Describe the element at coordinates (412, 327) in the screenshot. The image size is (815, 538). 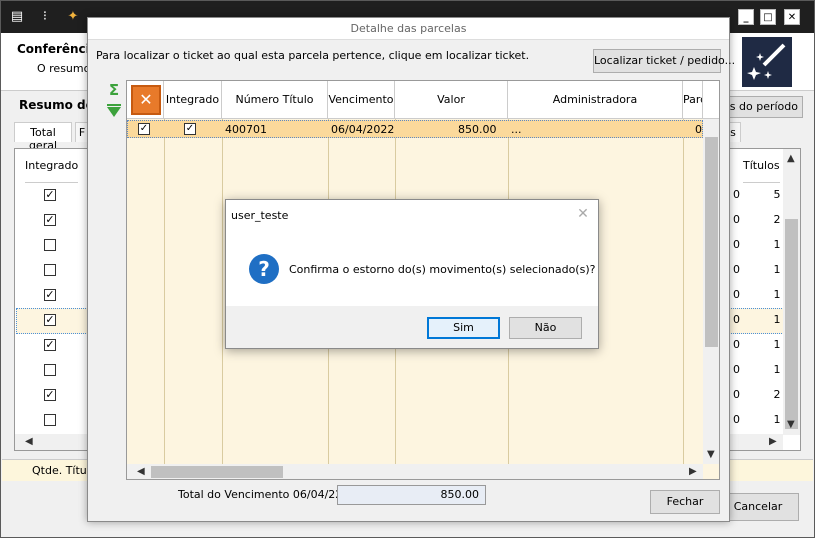
I see `confirm-dialog-footer: Sim Não` at that location.